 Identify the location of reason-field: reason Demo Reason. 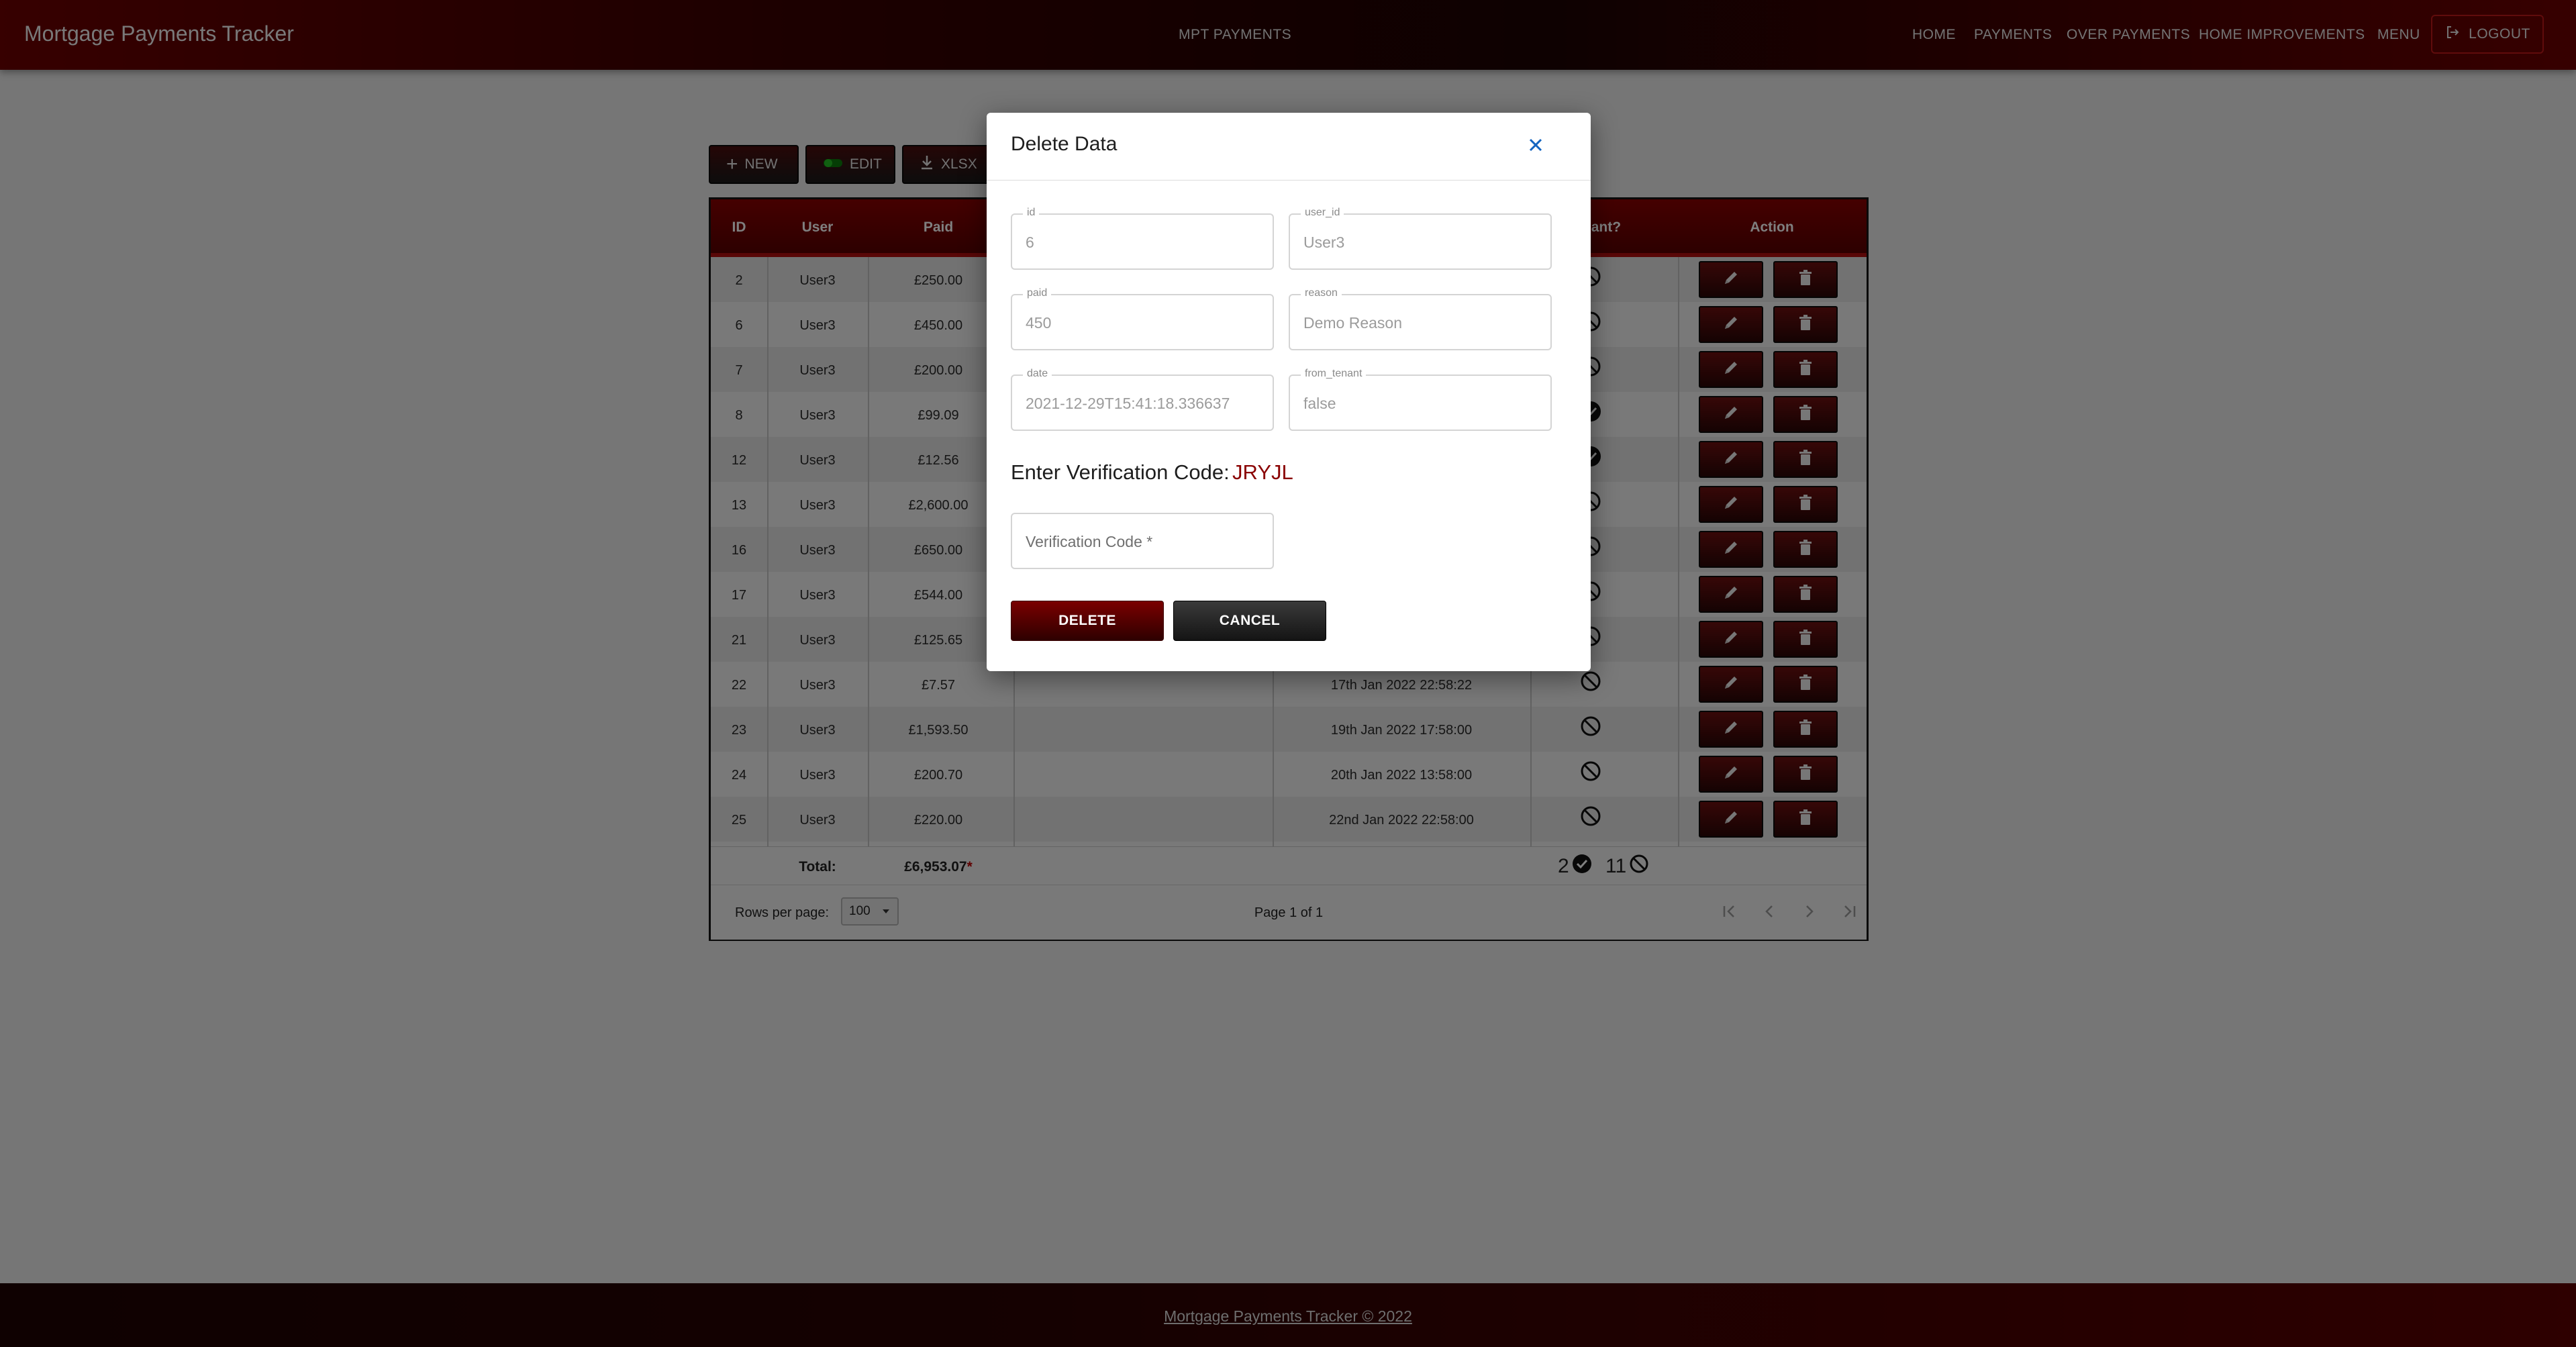
(1420, 318).